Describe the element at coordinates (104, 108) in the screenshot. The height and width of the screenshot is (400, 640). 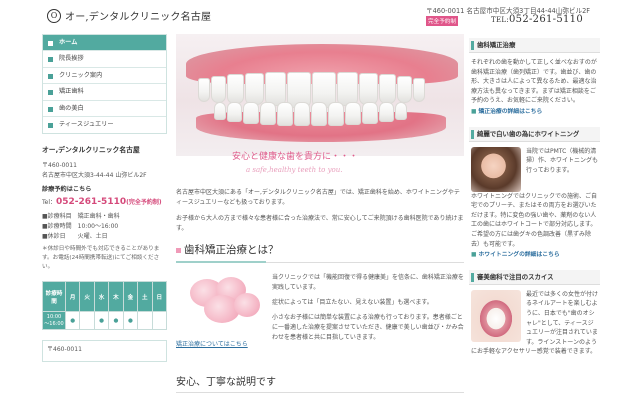
I see `nav-item-whitening: 歯の美白` at that location.